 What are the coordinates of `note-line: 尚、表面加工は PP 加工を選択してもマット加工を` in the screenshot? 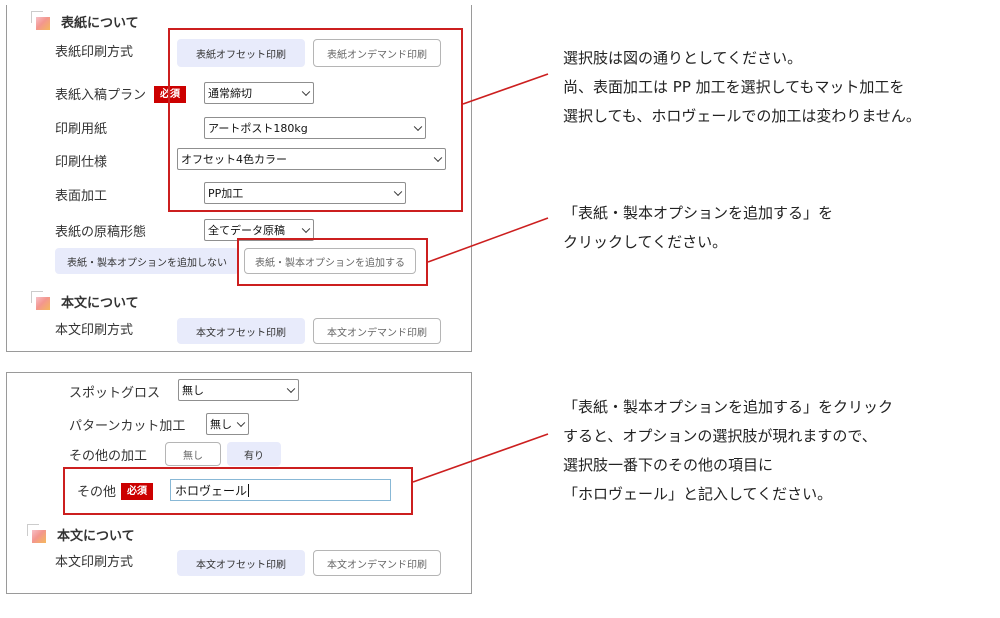 It's located at (734, 87).